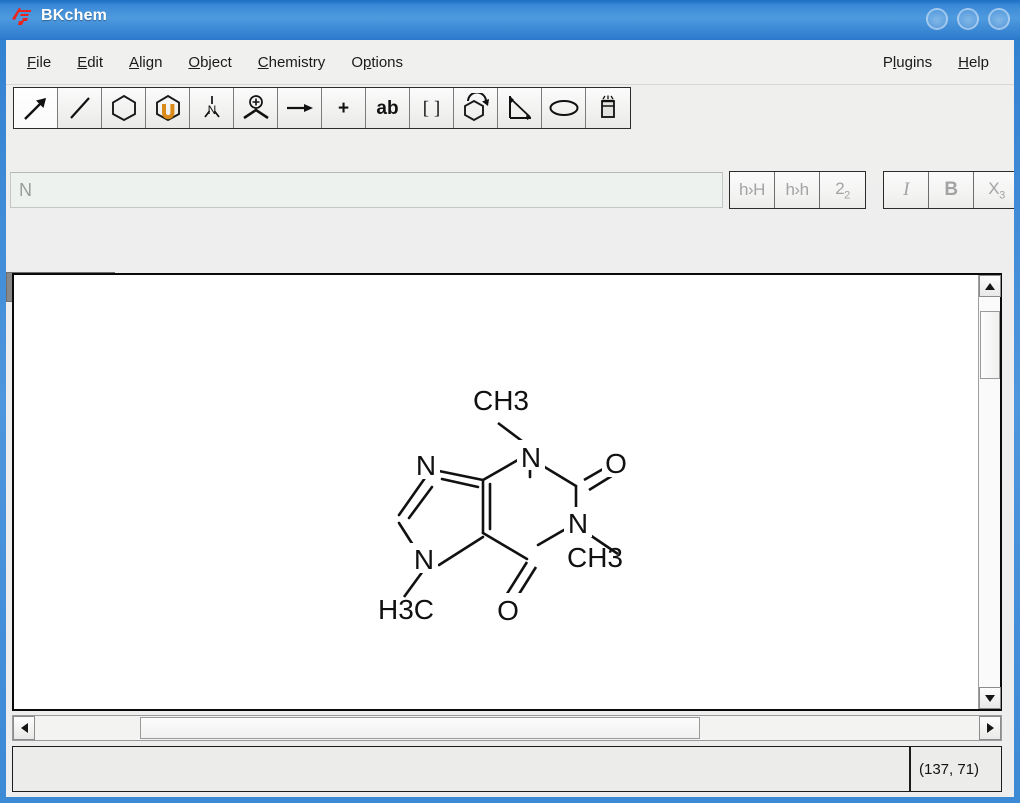  I want to click on subscript-label: X3, so click(996, 190).